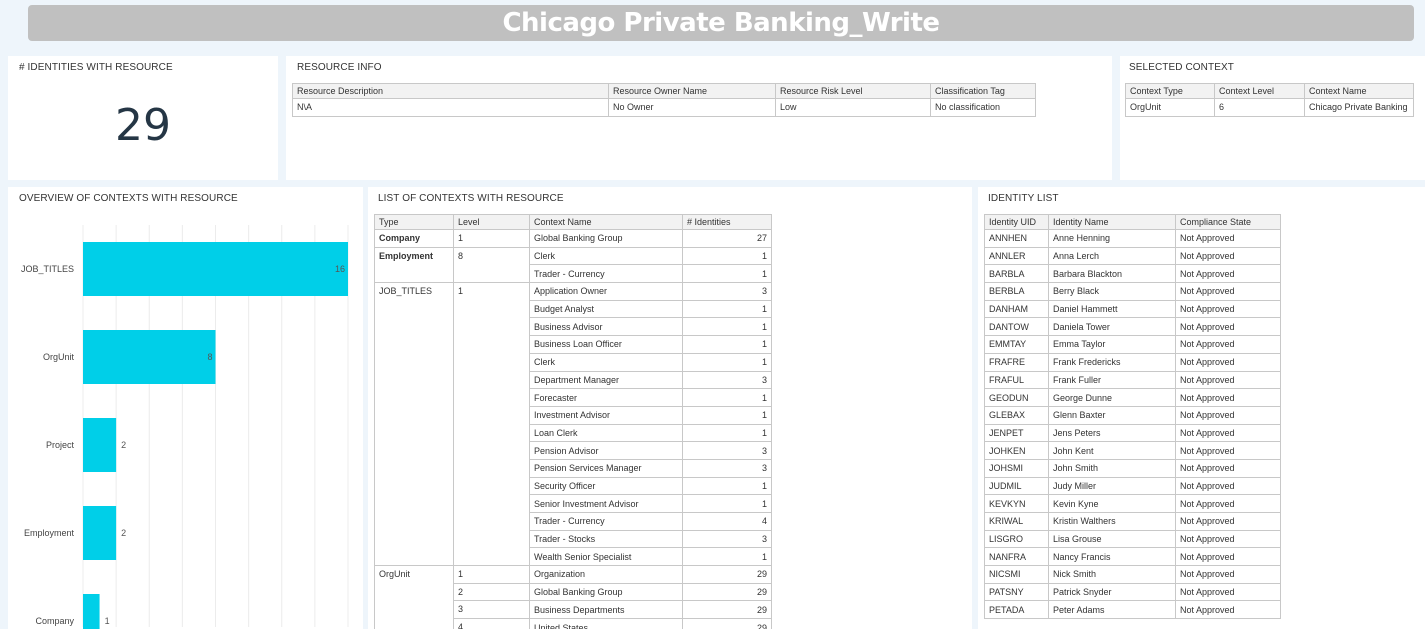 The width and height of the screenshot is (1425, 629). What do you see at coordinates (491, 222) in the screenshot?
I see `column-header: Level` at bounding box center [491, 222].